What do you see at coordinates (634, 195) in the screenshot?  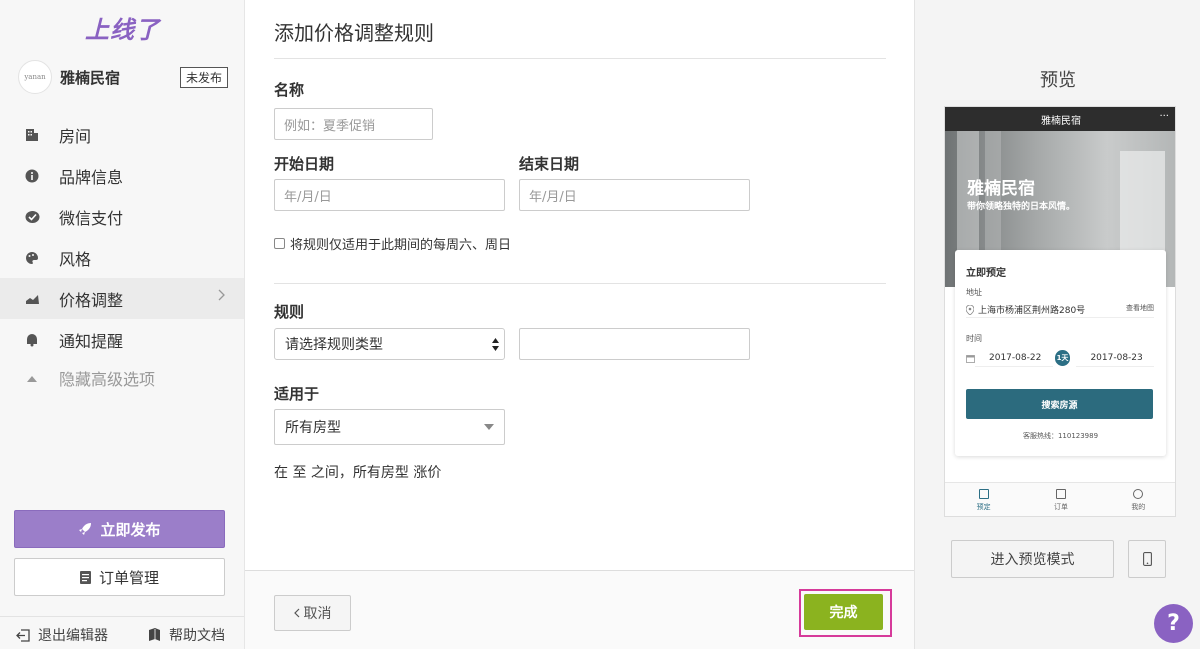 I see `end-date-input: 年/月/日` at bounding box center [634, 195].